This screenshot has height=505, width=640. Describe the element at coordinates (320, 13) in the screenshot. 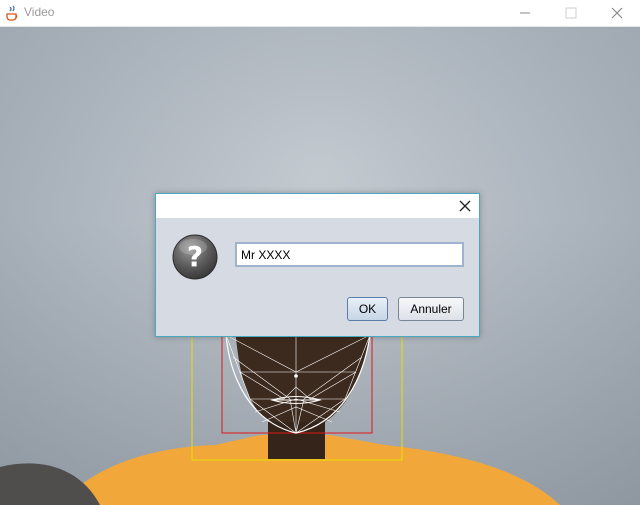

I see `window-titlebar: Video` at that location.